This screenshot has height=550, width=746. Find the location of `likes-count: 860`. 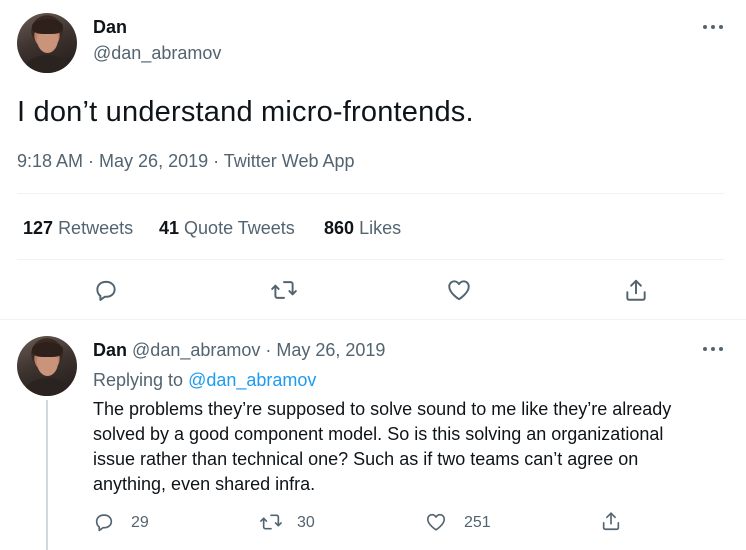

likes-count: 860 is located at coordinates (339, 228).